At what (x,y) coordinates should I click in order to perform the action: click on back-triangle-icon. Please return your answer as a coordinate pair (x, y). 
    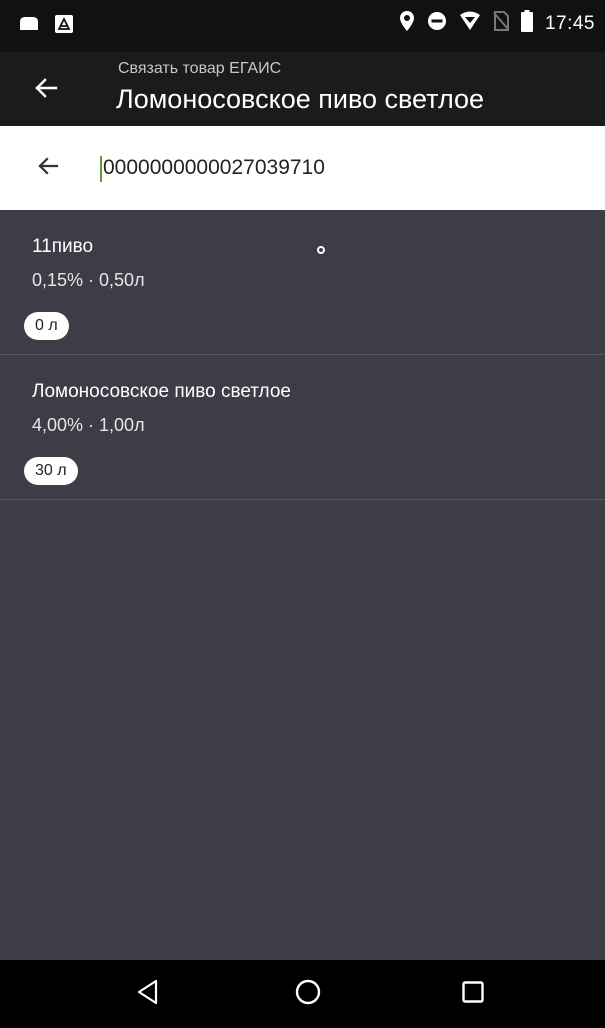
    Looking at the image, I should click on (148, 994).